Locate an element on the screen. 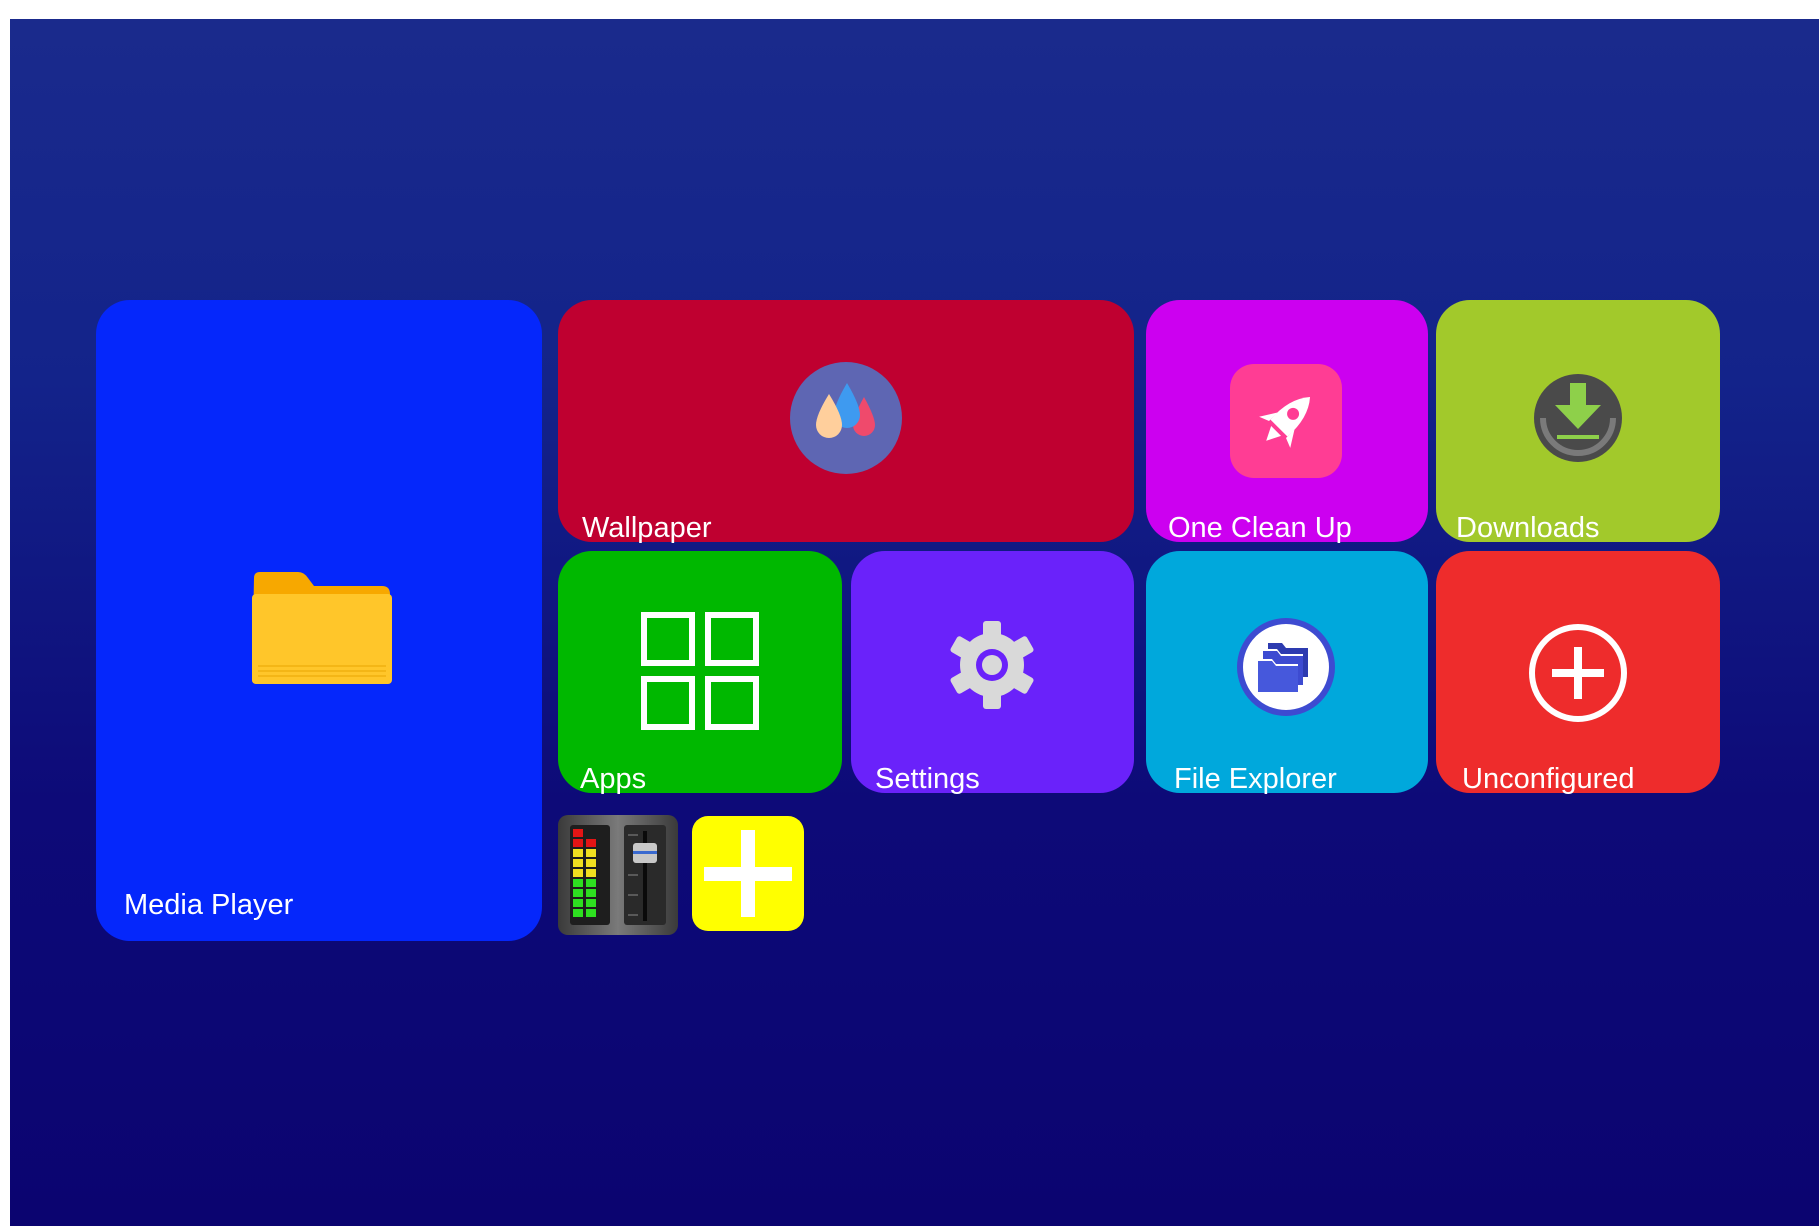  tile-wallpaper: Wallpaper is located at coordinates (846, 422).